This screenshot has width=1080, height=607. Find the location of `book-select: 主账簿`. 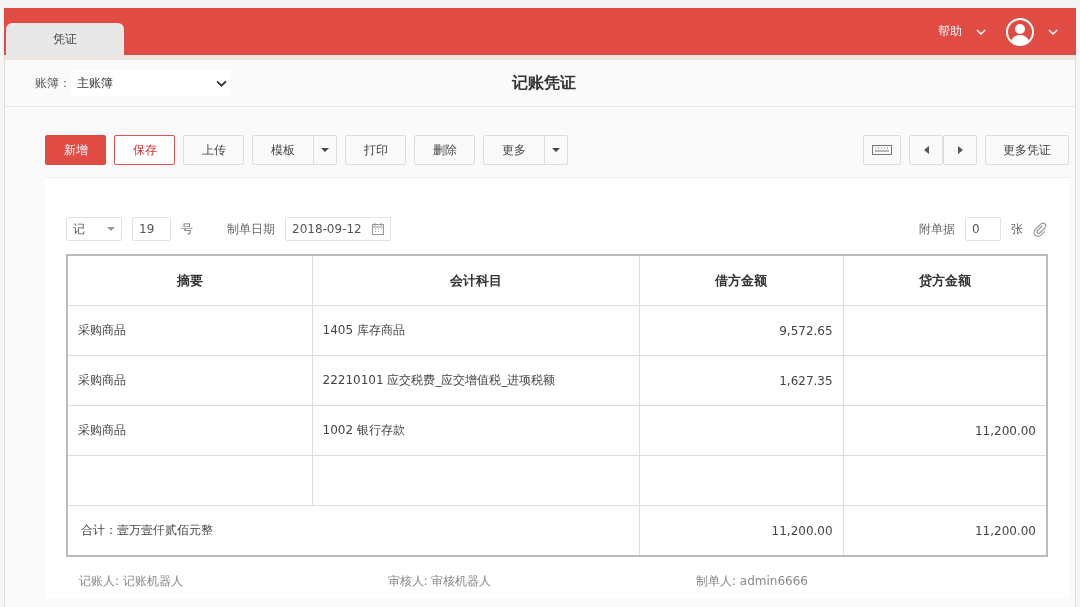

book-select: 主账簿 is located at coordinates (151, 83).